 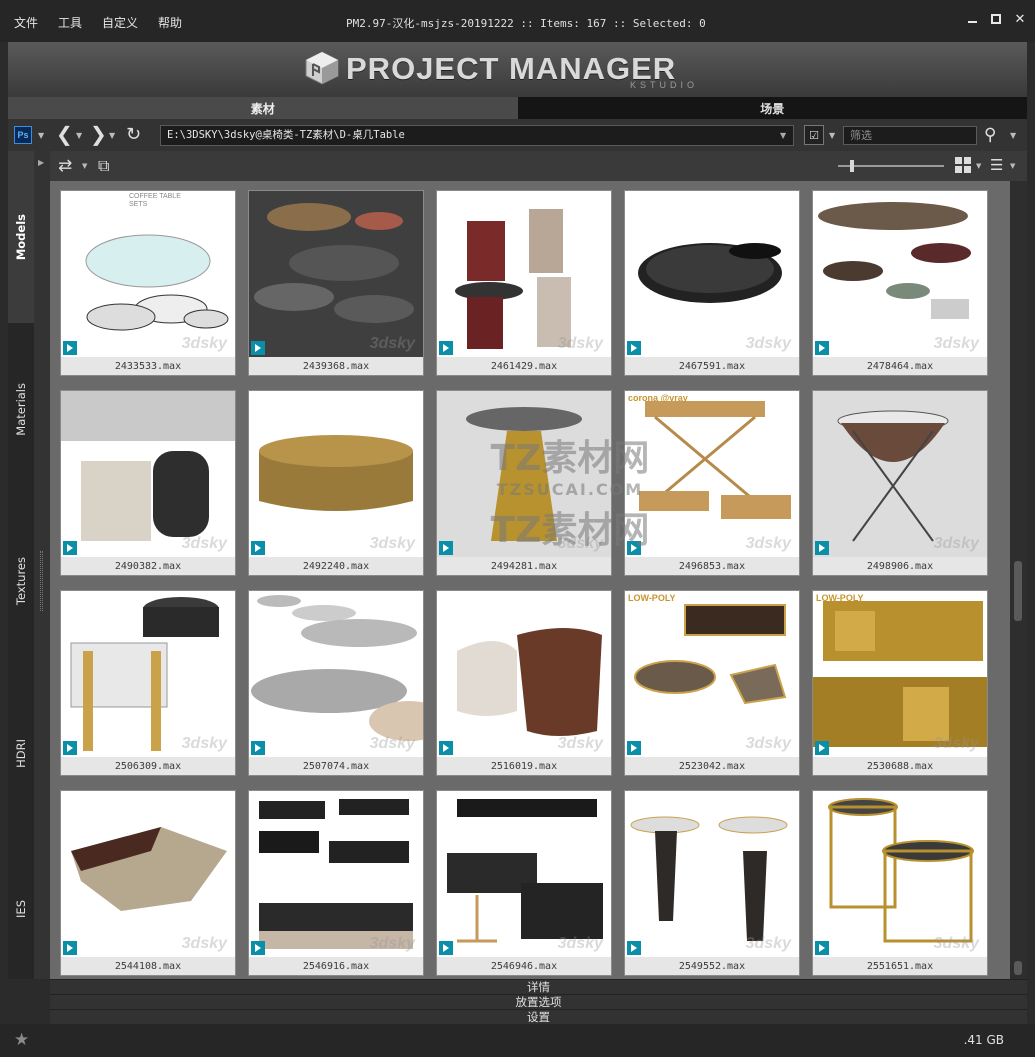 I want to click on grid-view-icon, so click(x=963, y=165).